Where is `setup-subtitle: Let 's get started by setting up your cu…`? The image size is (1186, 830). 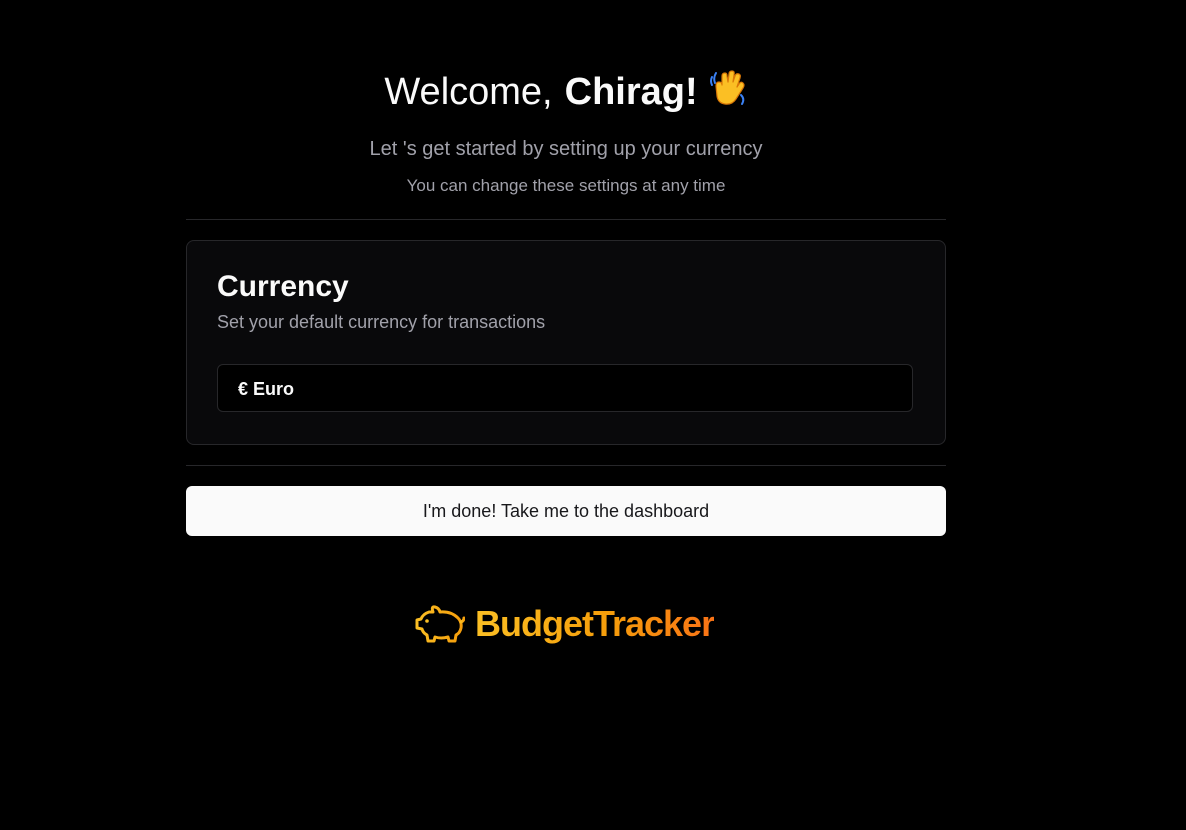
setup-subtitle: Let 's get started by setting up your cu… is located at coordinates (566, 149).